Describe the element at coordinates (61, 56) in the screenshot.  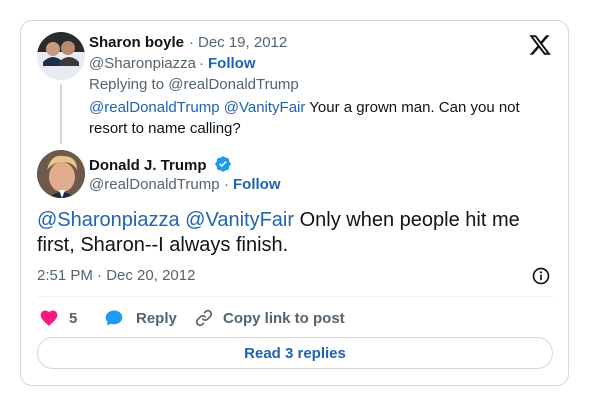
I see `parent-avatar` at that location.